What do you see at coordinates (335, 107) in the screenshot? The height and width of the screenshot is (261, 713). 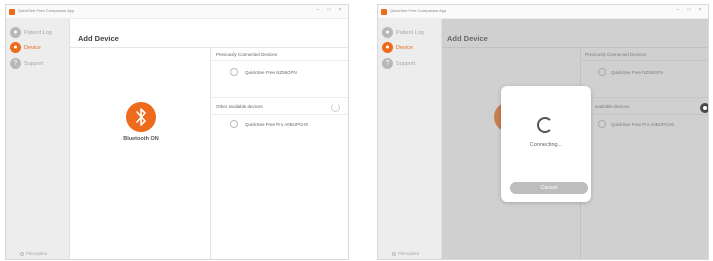 I see `scanning-spinner-icon` at bounding box center [335, 107].